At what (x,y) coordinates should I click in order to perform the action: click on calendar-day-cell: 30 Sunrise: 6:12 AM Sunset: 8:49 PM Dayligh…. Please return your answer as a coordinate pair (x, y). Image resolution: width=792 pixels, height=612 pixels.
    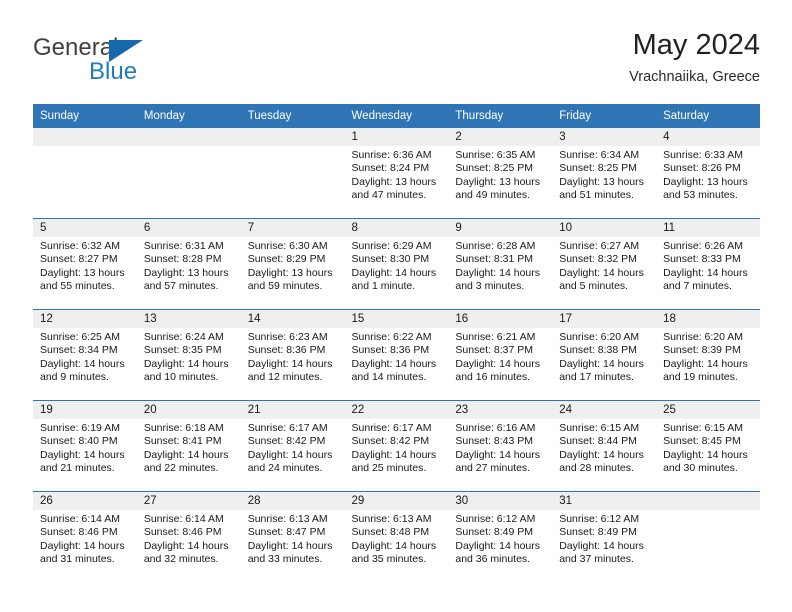
    Looking at the image, I should click on (500, 536).